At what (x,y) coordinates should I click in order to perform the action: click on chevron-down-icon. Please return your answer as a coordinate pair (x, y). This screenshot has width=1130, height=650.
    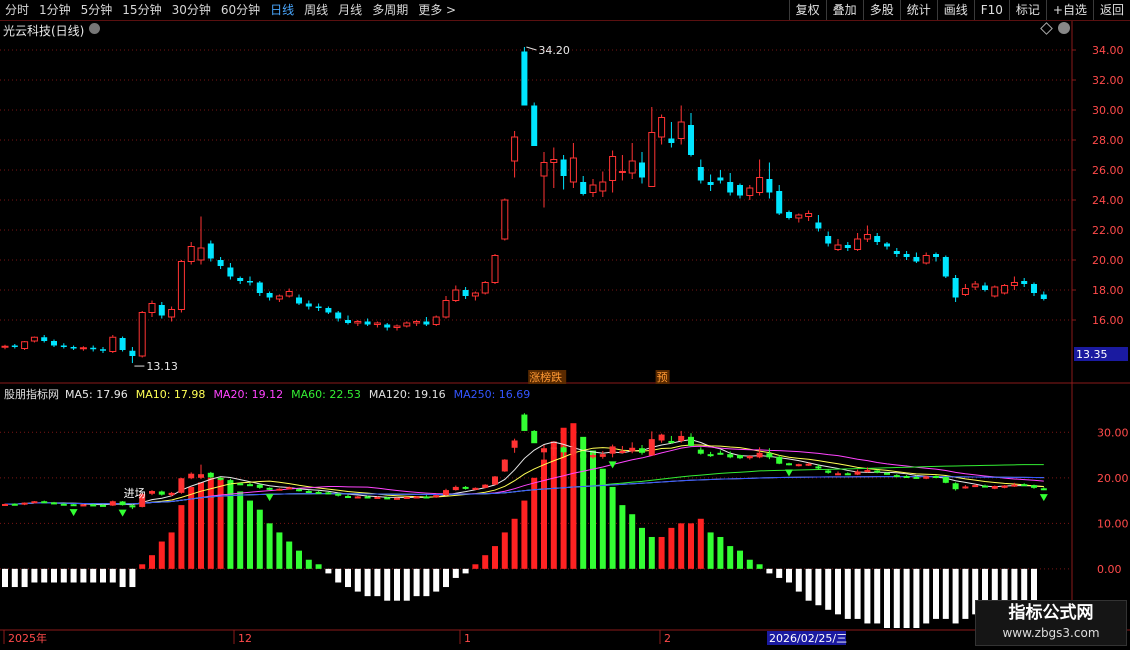
    Looking at the image, I should click on (94, 28).